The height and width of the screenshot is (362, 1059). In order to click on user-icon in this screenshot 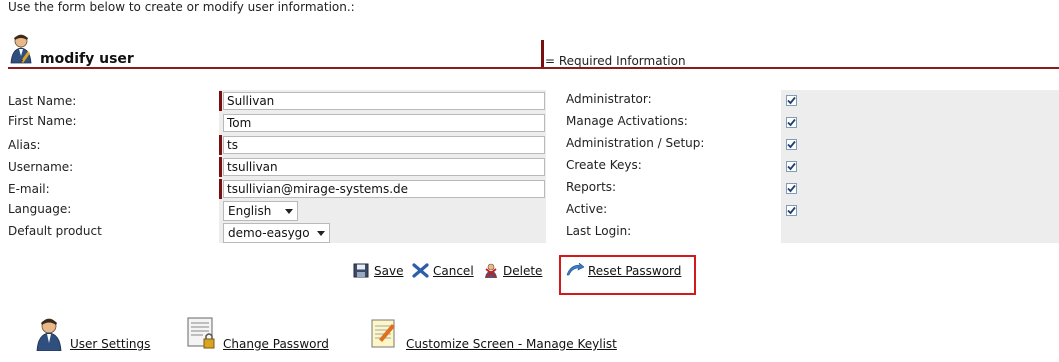, I will do `click(49, 334)`.